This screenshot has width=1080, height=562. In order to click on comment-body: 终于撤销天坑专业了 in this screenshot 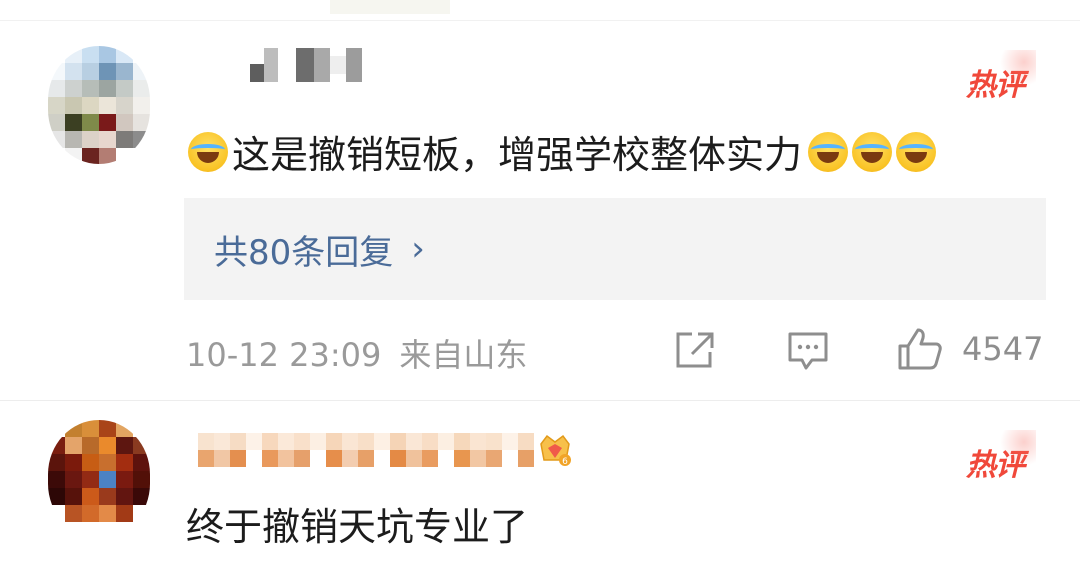, I will do `click(357, 523)`.